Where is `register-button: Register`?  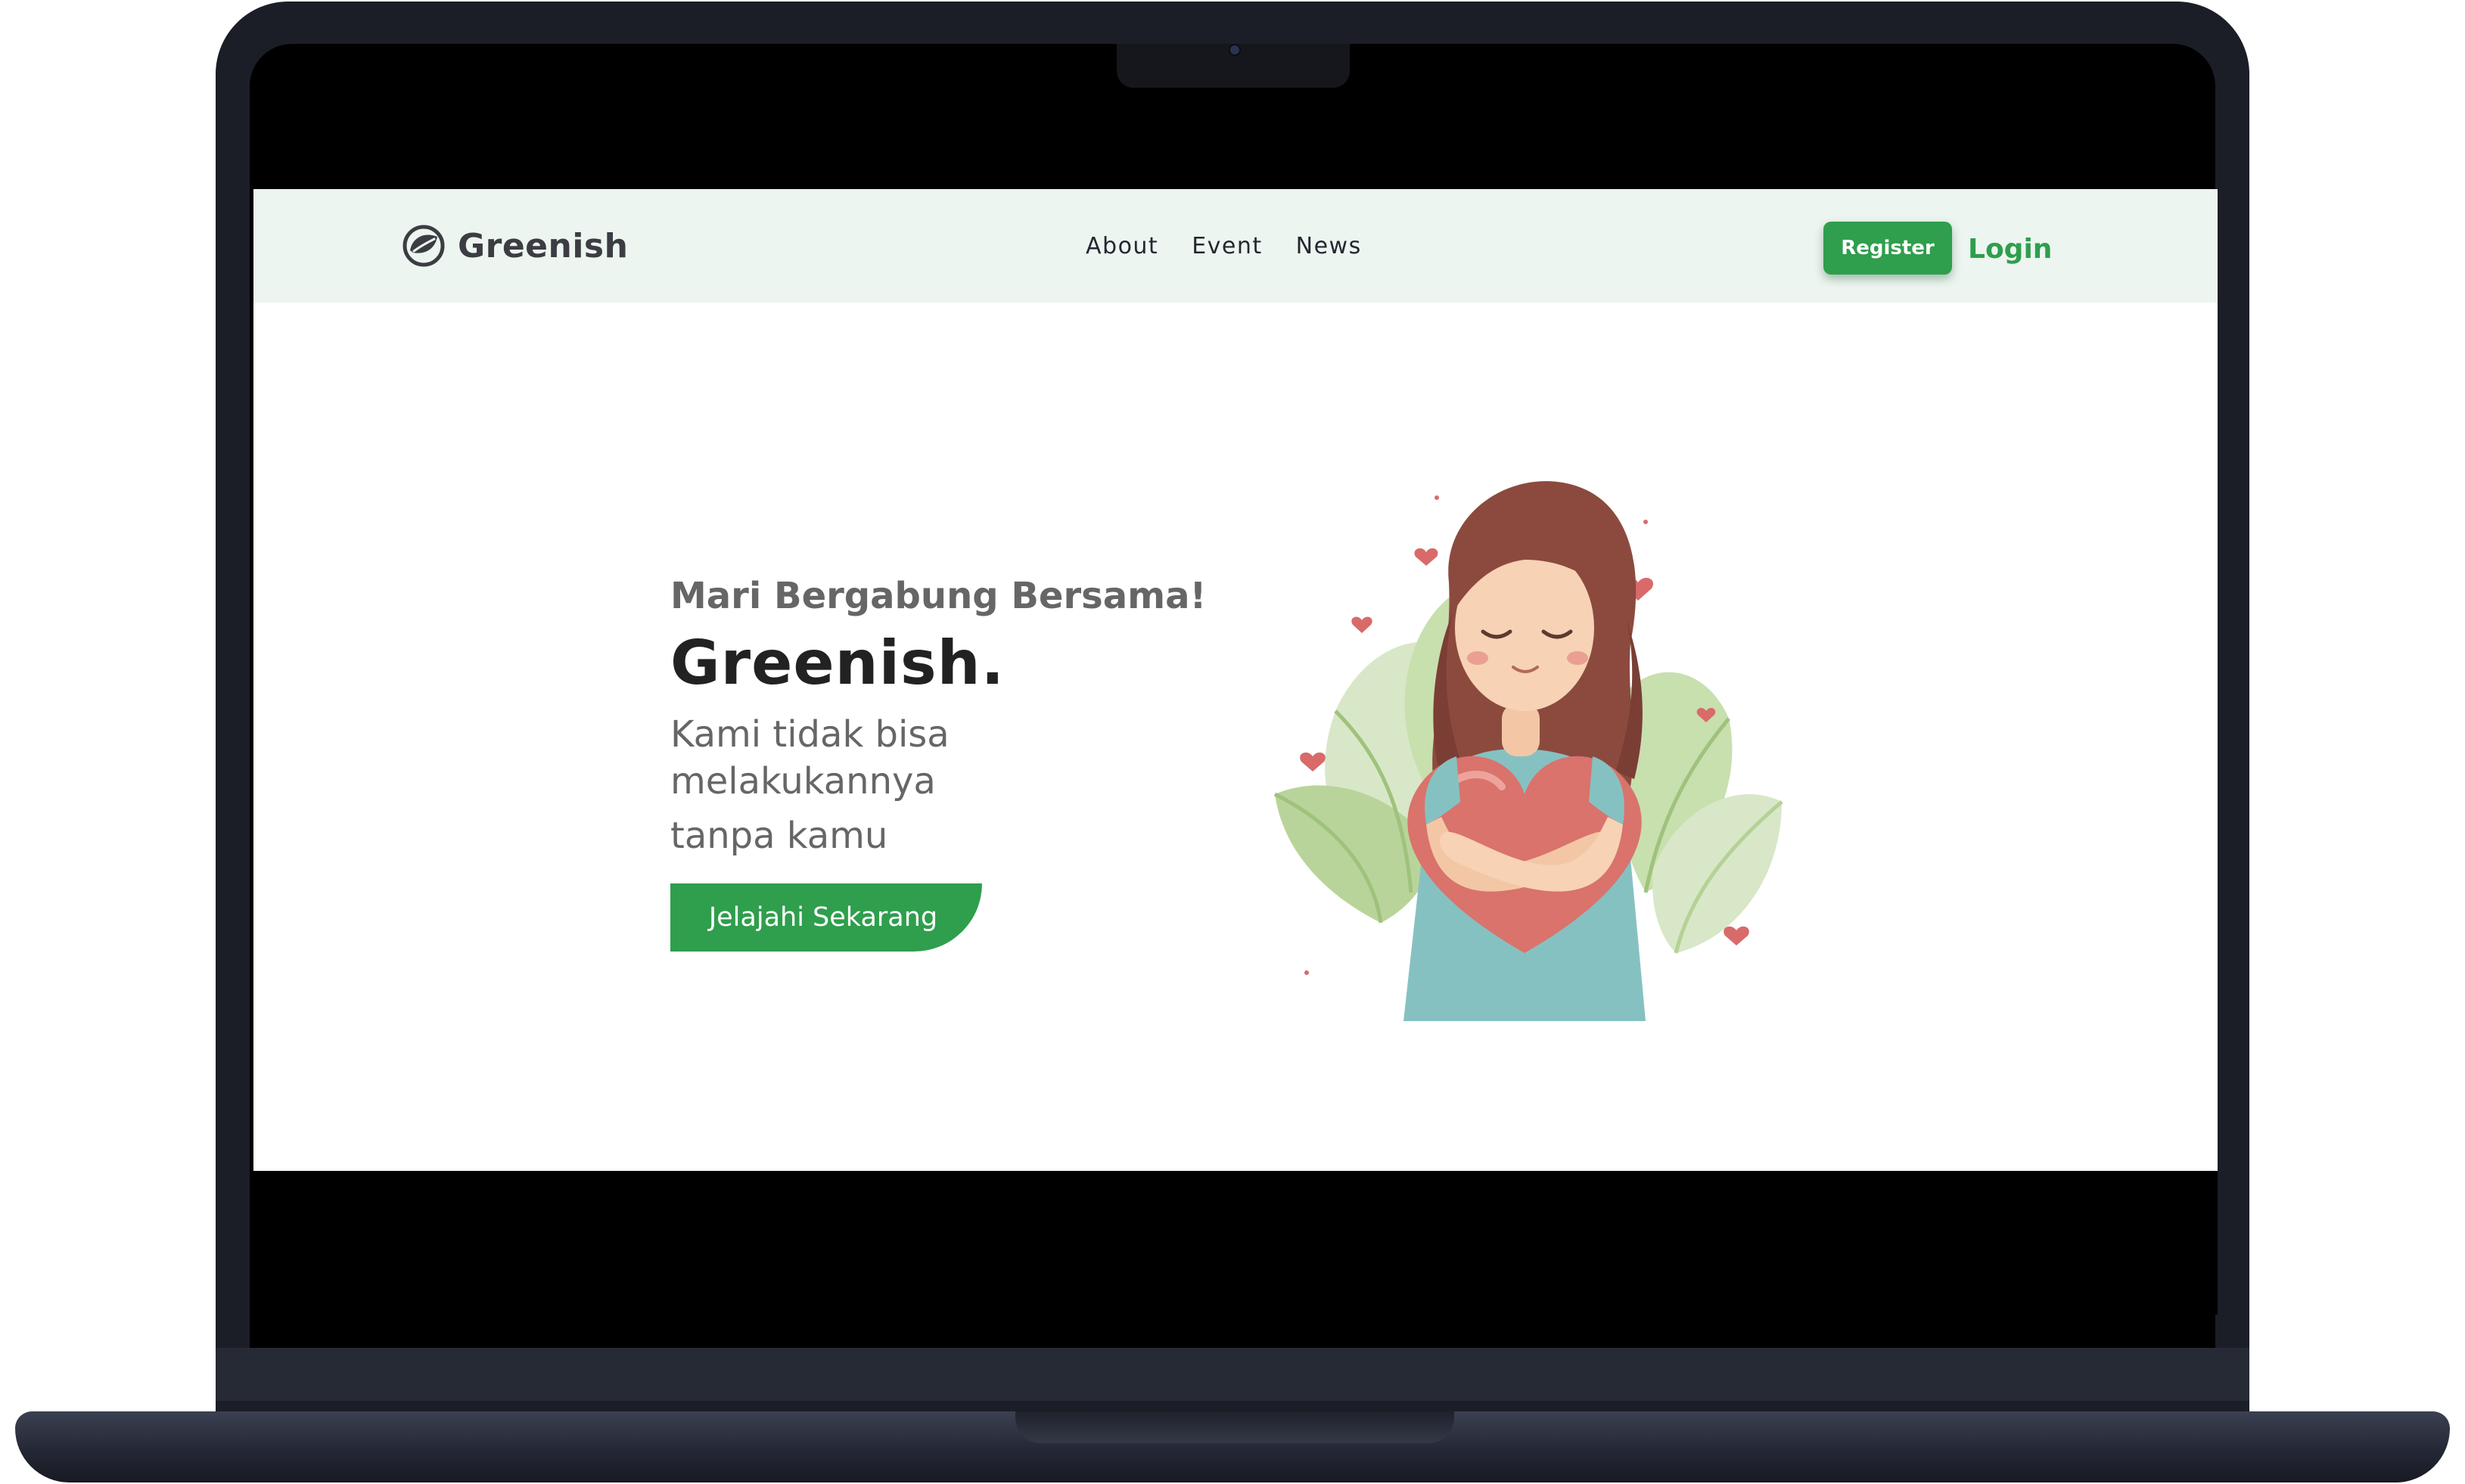
register-button: Register is located at coordinates (1887, 248).